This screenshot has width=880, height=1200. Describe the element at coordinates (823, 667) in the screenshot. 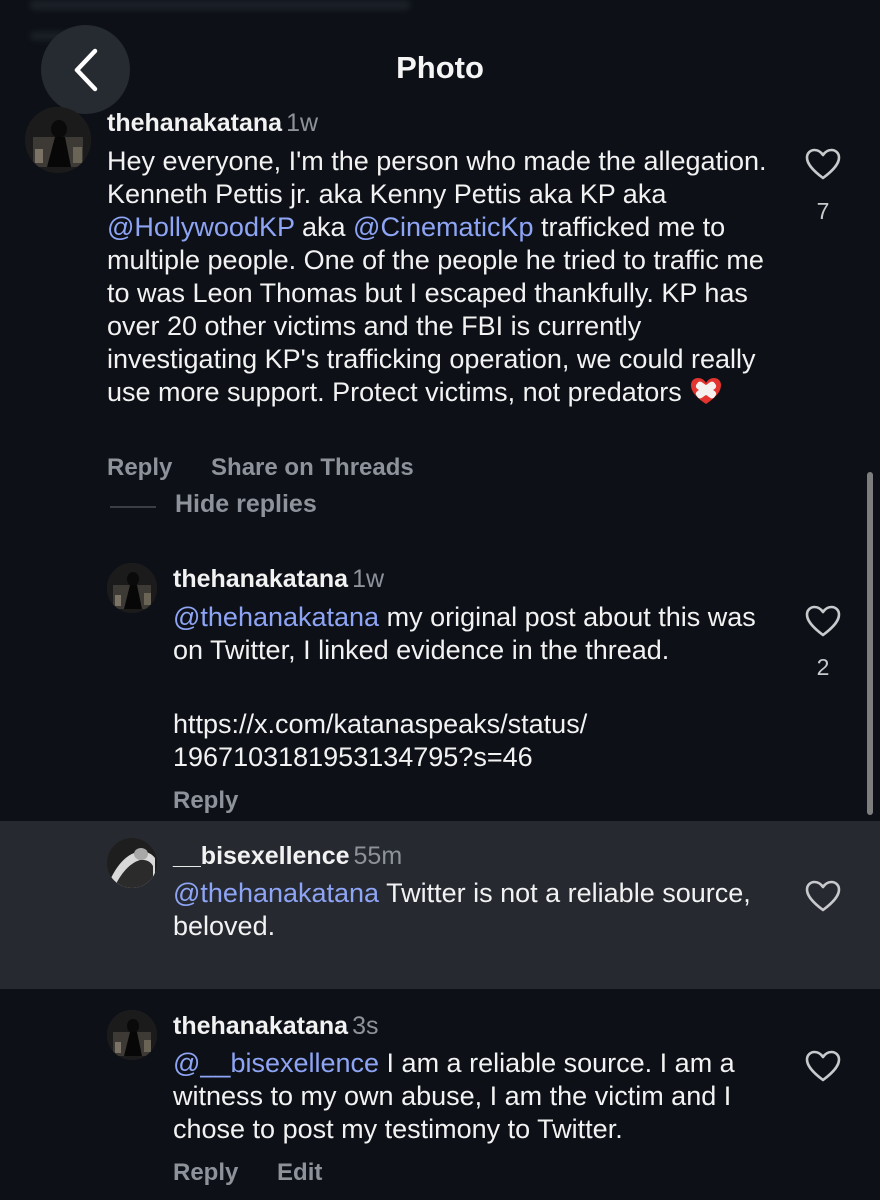

I see `like-count: 2` at that location.